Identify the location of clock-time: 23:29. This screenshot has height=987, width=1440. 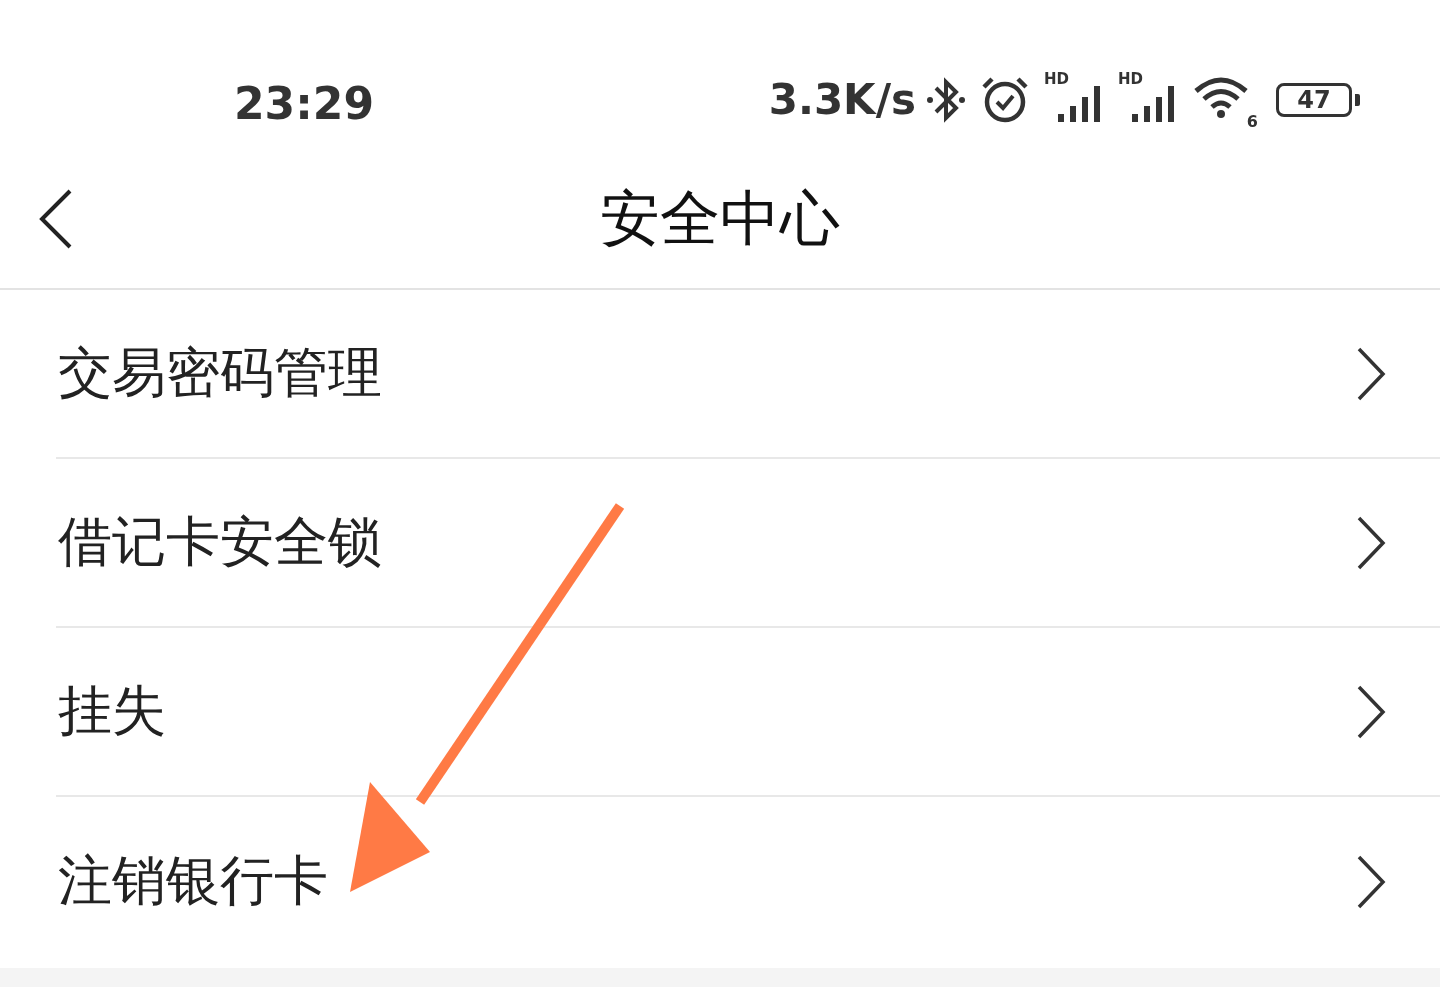
(304, 104).